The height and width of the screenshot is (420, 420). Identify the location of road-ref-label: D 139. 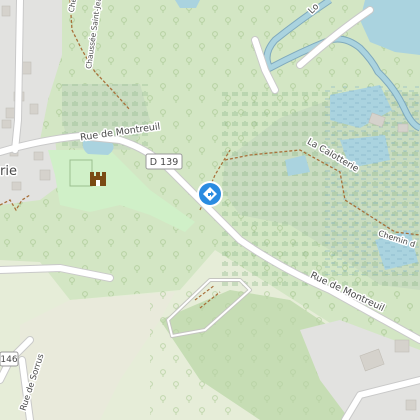
(164, 162).